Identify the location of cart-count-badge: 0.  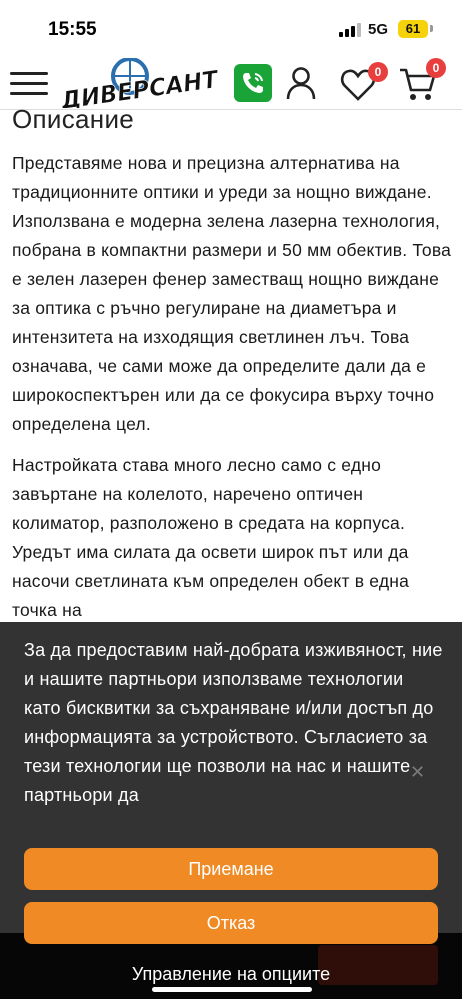
(436, 68).